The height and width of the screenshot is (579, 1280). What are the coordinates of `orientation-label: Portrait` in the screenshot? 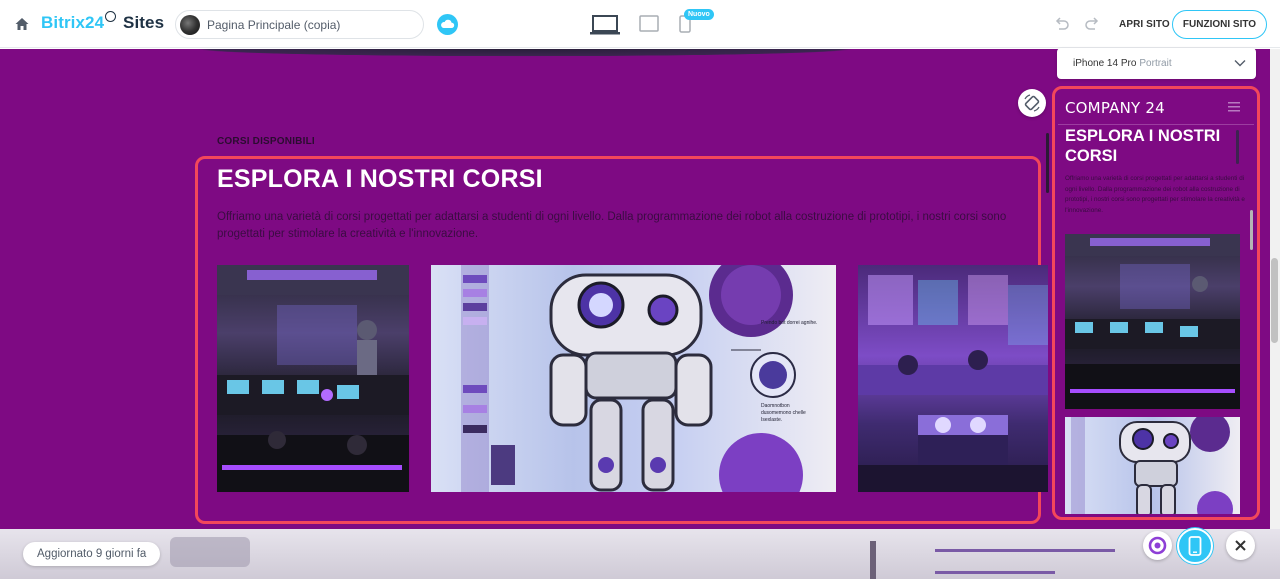 It's located at (1155, 63).